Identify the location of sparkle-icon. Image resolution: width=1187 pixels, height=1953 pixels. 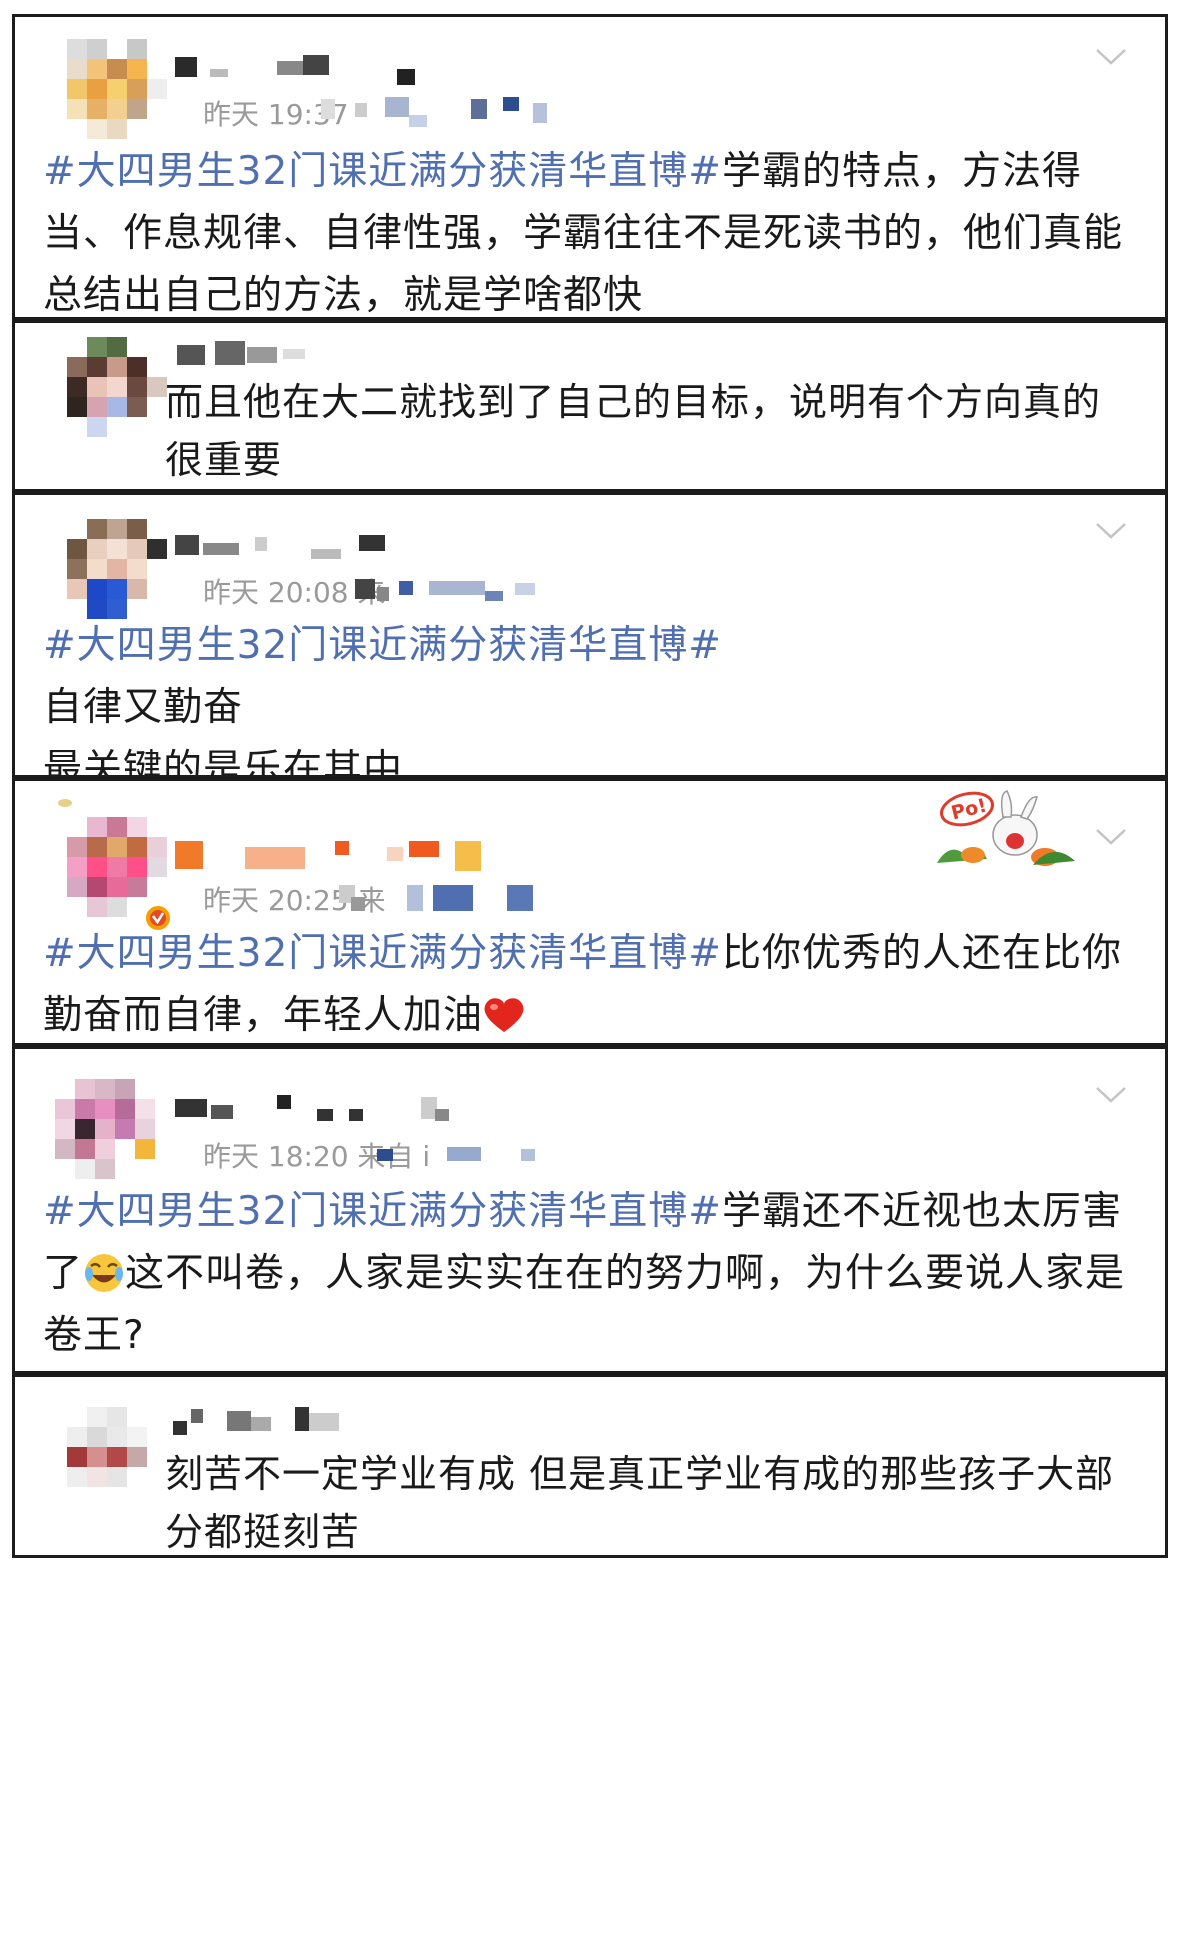
(65, 803).